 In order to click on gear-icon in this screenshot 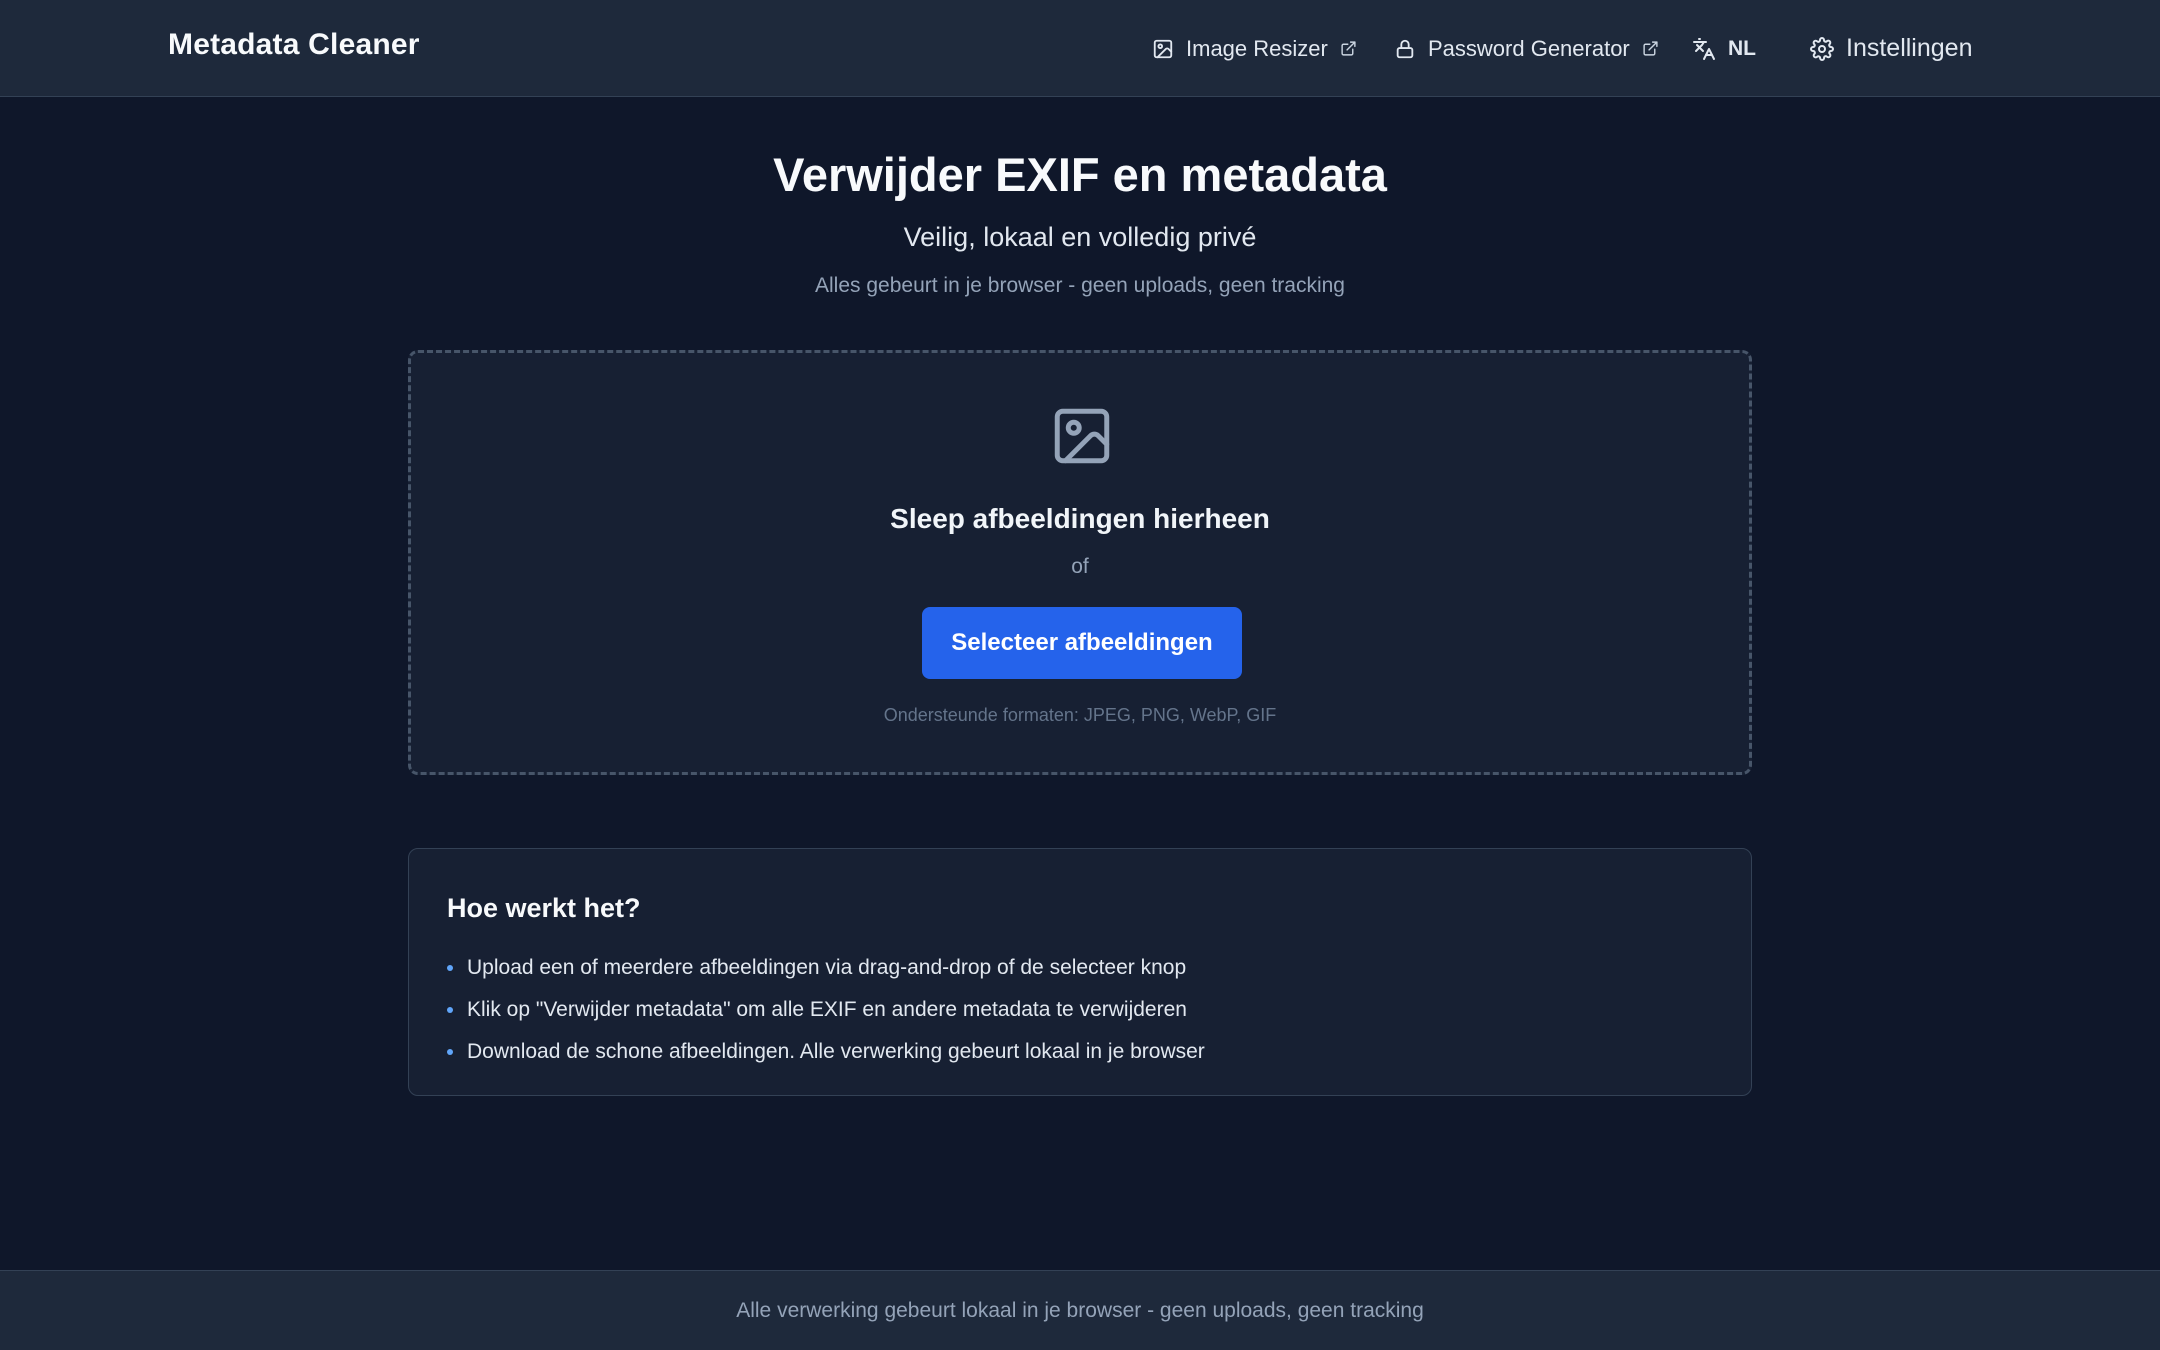, I will do `click(1822, 48)`.